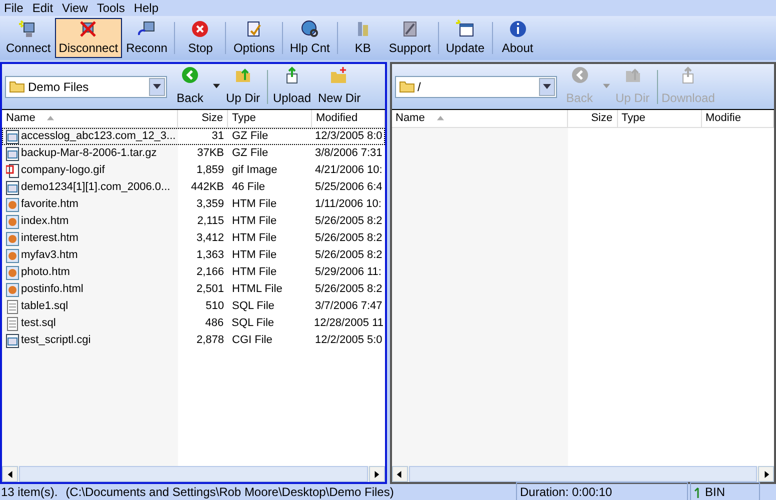 The image size is (776, 500). I want to click on update-icon, so click(465, 29).